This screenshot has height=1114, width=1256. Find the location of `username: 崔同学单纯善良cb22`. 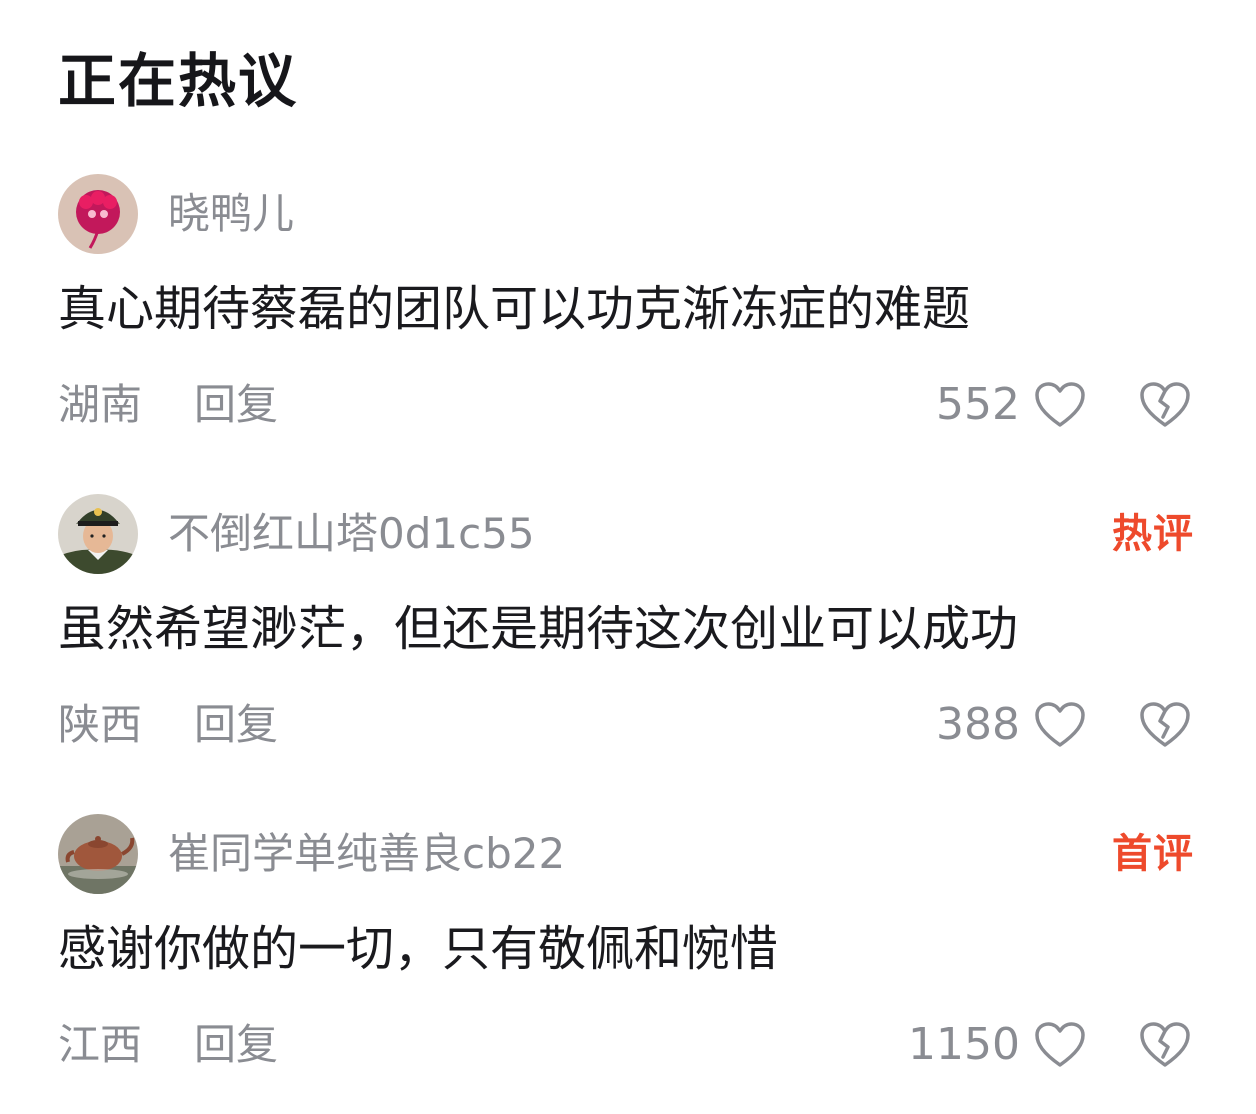

username: 崔同学单纯善良cb22 is located at coordinates (366, 854).